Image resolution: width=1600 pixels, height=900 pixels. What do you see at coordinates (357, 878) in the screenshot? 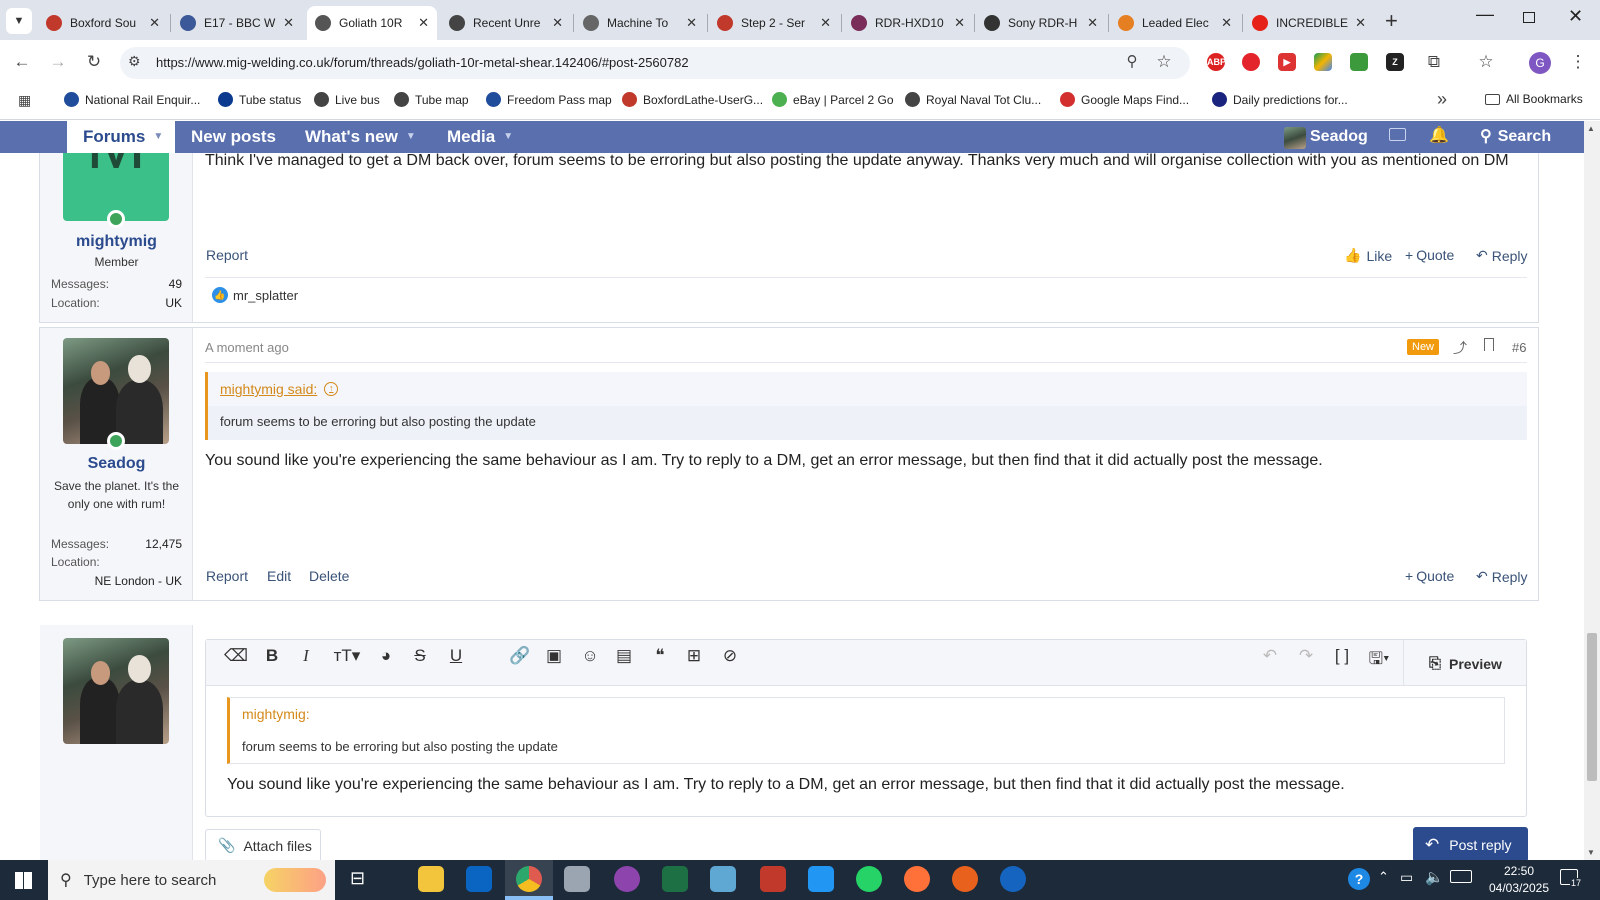
I see `task-view-icon: ⊟` at bounding box center [357, 878].